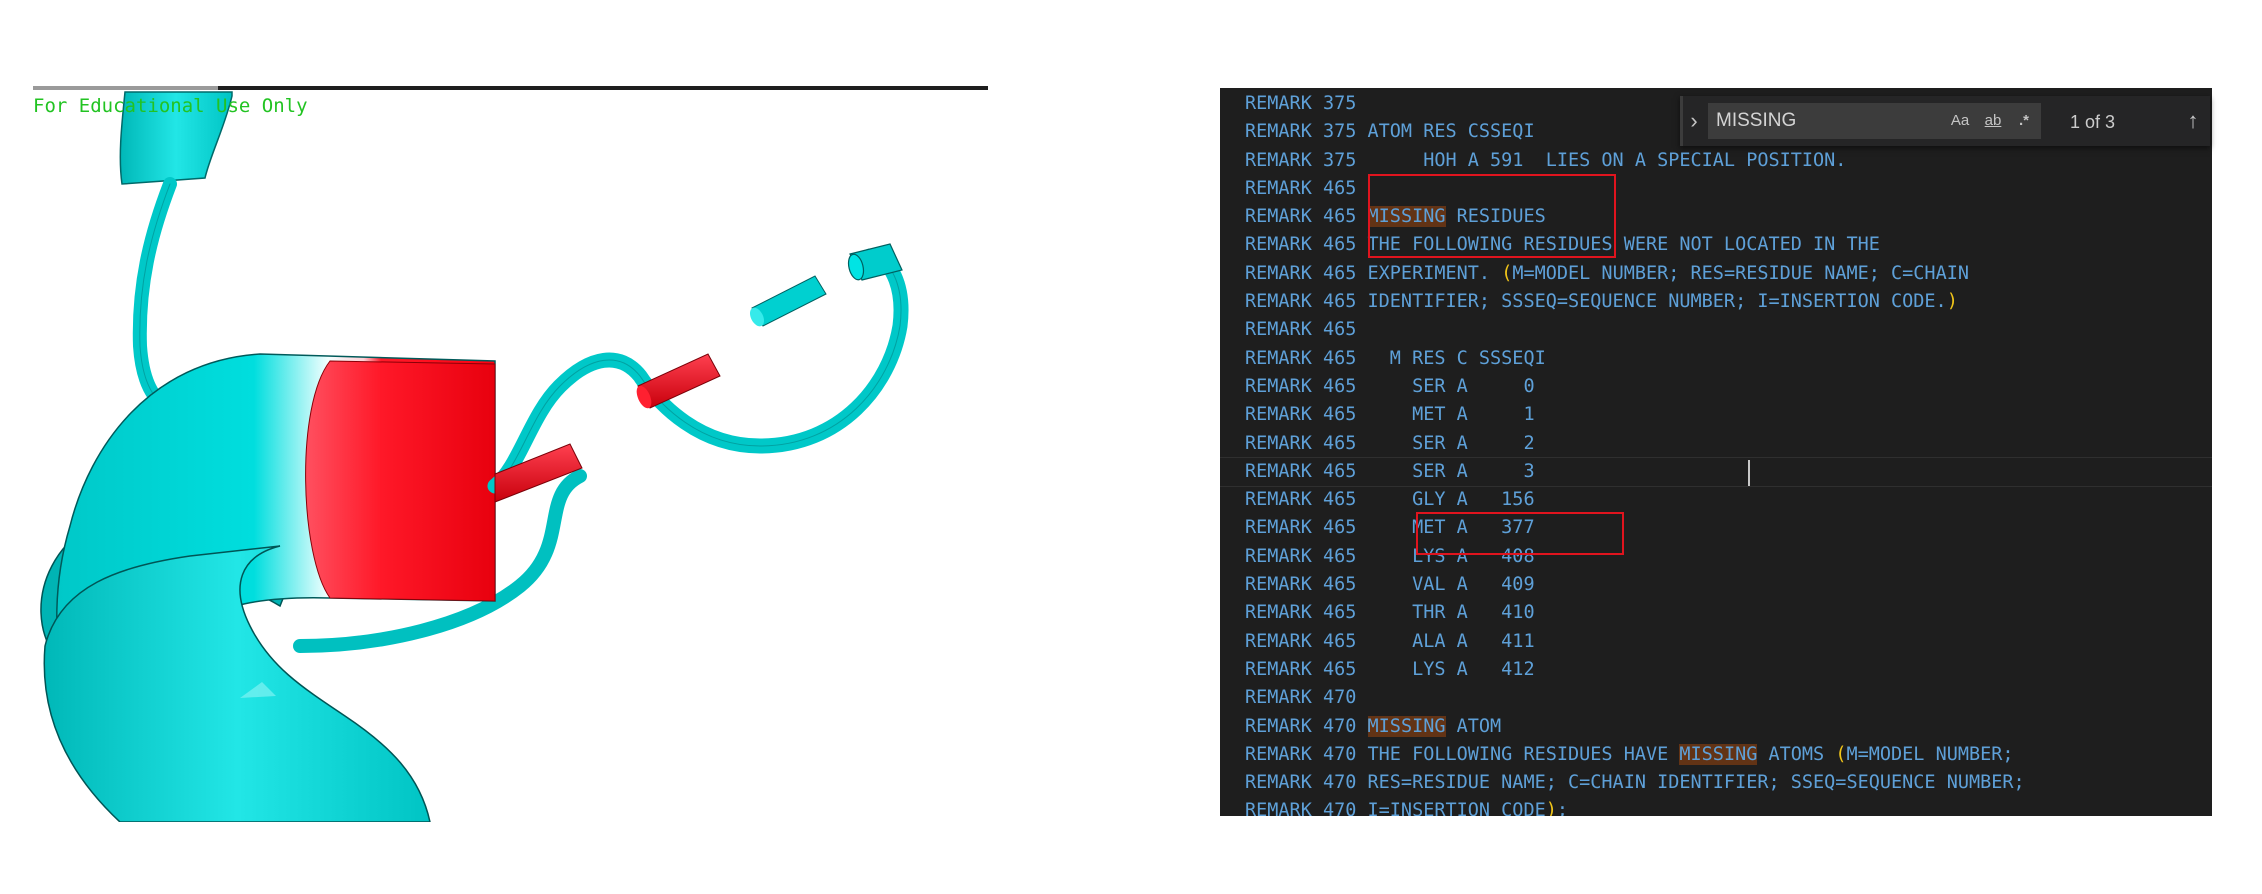  I want to click on code-line: REMARK 465, so click(1728, 330).